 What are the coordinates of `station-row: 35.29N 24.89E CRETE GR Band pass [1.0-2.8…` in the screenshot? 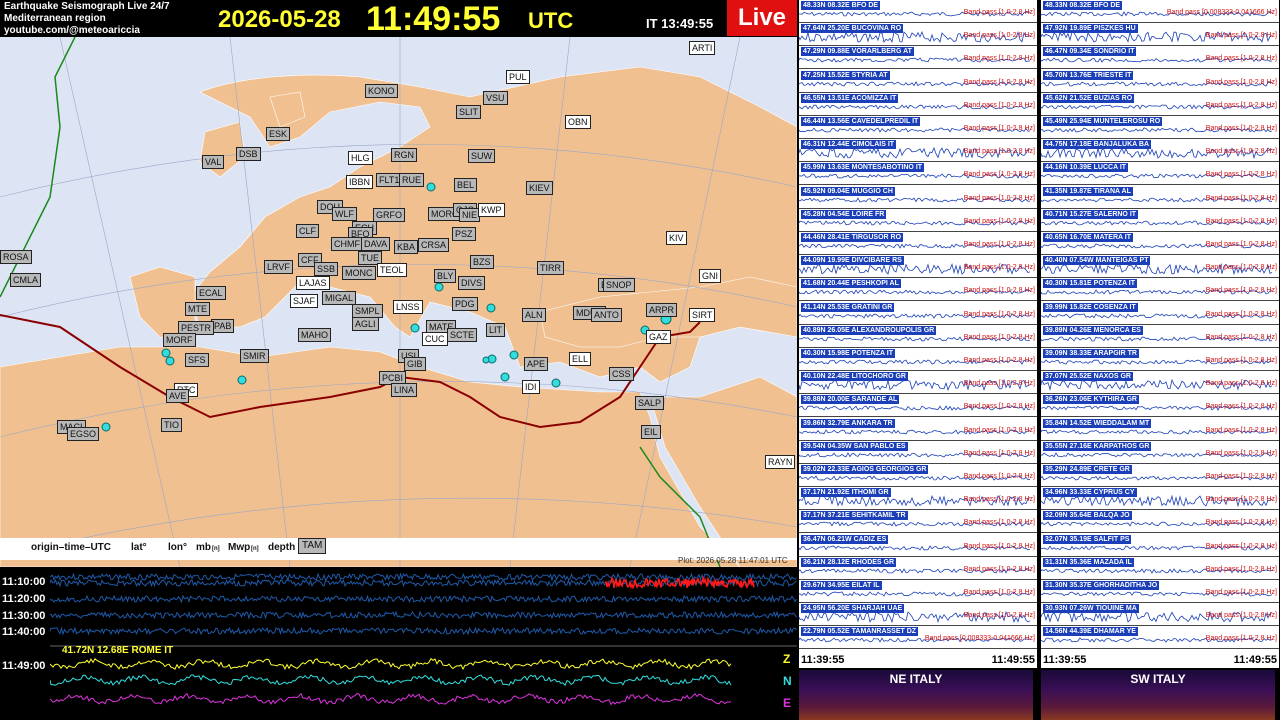 It's located at (1160, 475).